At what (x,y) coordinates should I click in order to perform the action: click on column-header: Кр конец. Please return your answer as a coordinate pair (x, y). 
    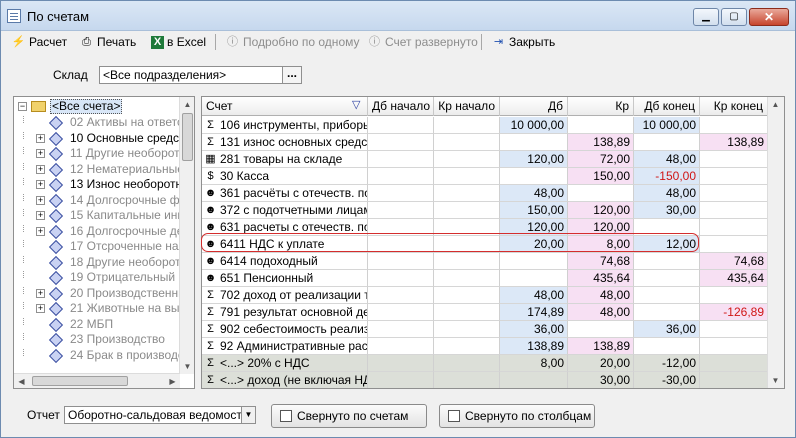
    Looking at the image, I should click on (734, 106).